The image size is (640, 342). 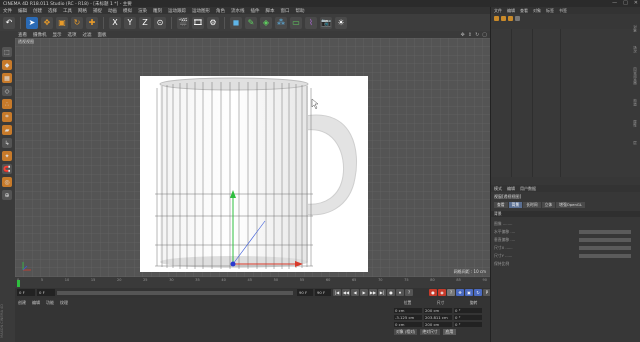 What do you see at coordinates (337, 292) in the screenshot?
I see `transport-button: |◀` at bounding box center [337, 292].